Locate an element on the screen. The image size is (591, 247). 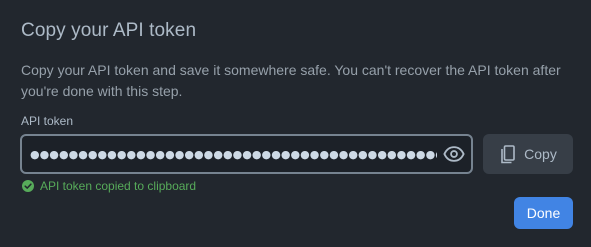
copy-status: API token copied to clipboard is located at coordinates (109, 186).